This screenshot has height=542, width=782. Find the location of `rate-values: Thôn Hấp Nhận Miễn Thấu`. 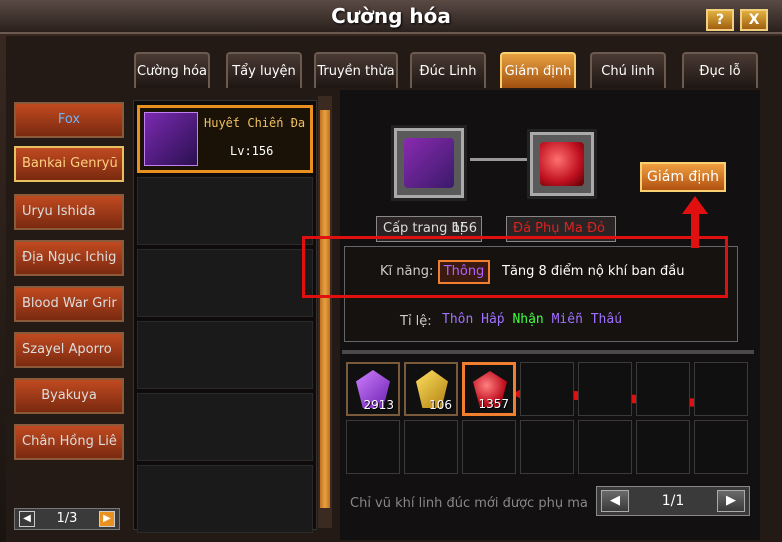

rate-values: Thôn Hấp Nhận Miễn Thấu is located at coordinates (532, 319).